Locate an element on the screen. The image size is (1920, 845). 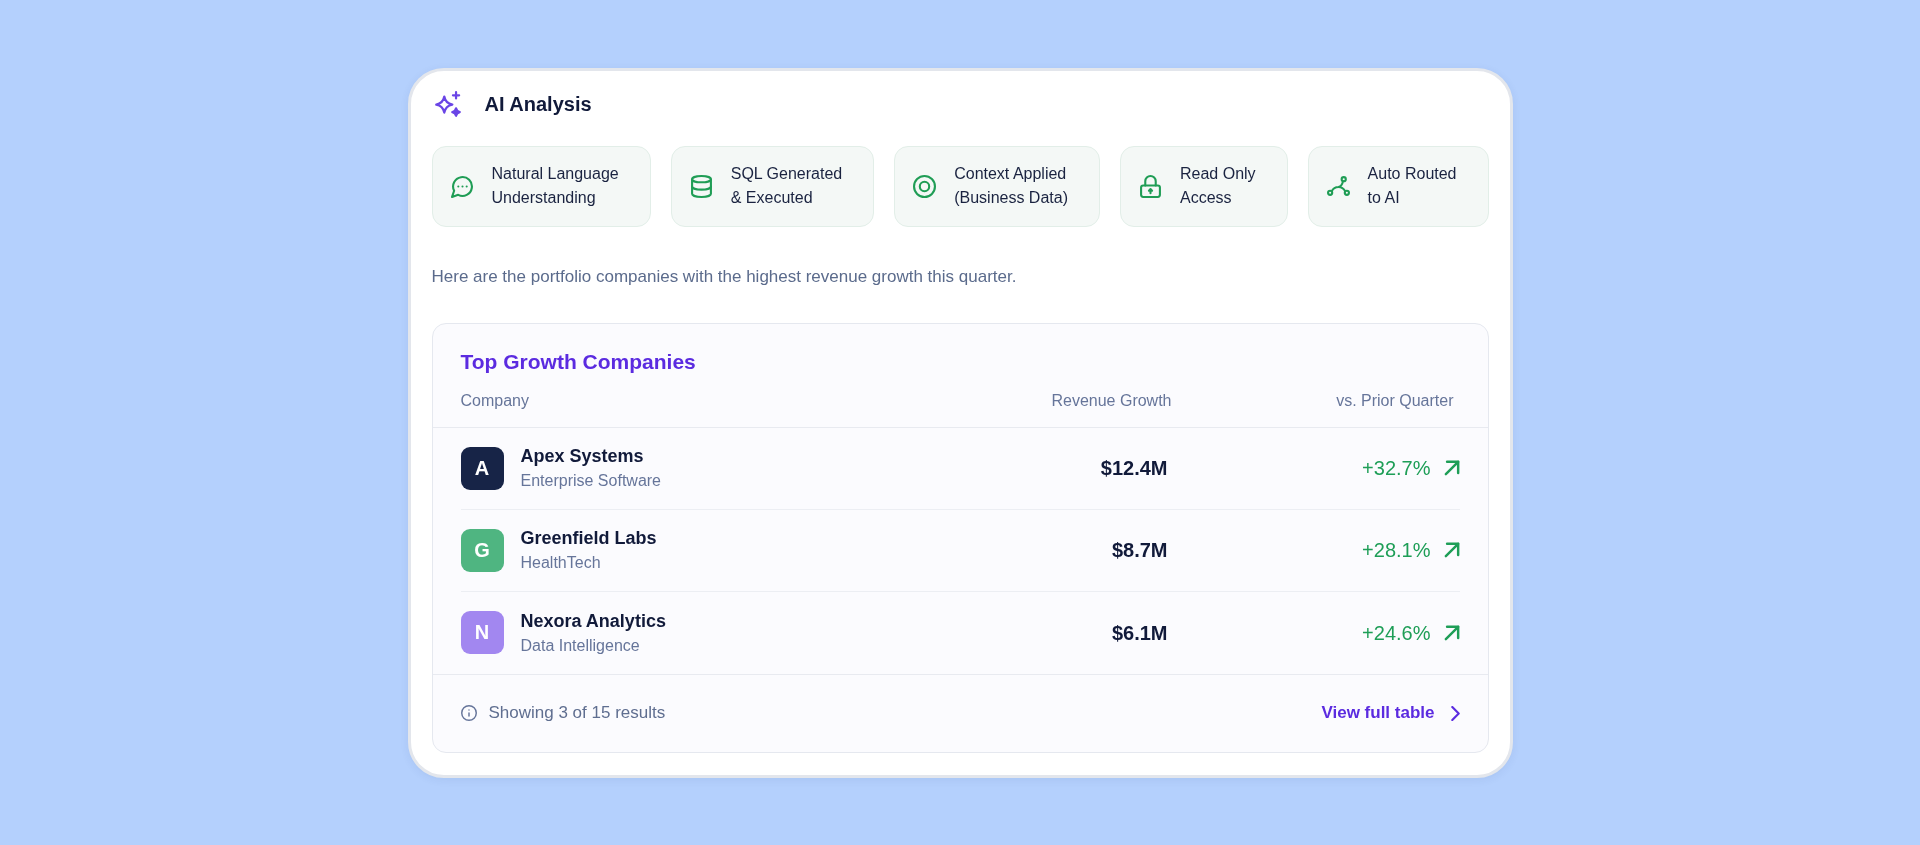
view-full-table-link: View full table is located at coordinates (1390, 713).